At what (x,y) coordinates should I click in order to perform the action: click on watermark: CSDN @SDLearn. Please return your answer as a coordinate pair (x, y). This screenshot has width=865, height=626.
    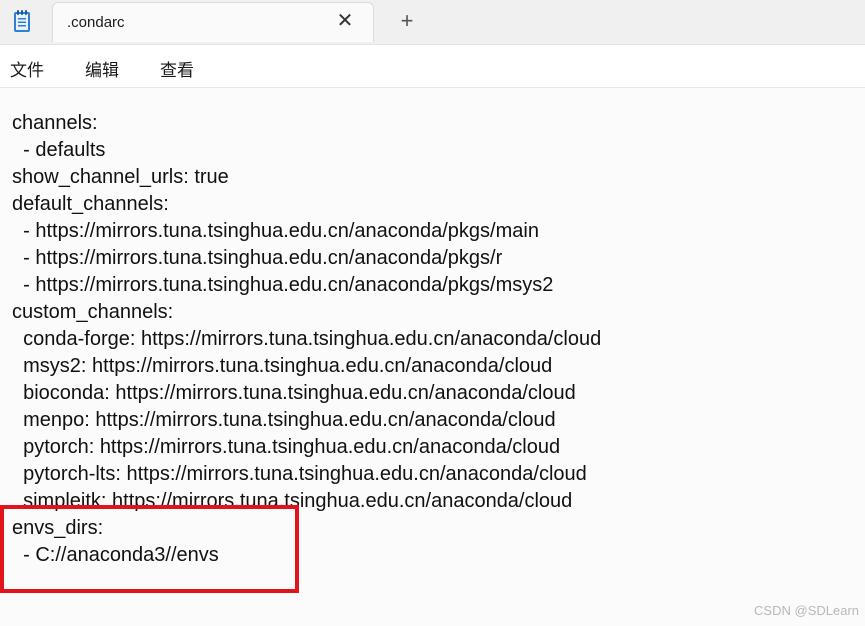
    Looking at the image, I should click on (806, 610).